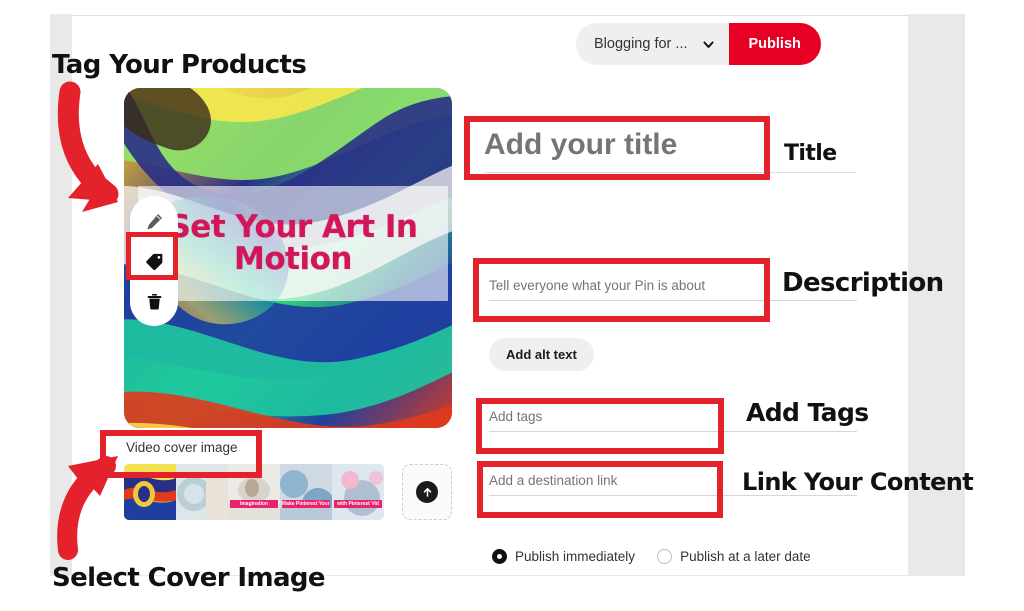 The width and height of the screenshot is (1024, 611). I want to click on annotation-label-select-cover: Select Cover Image, so click(189, 578).